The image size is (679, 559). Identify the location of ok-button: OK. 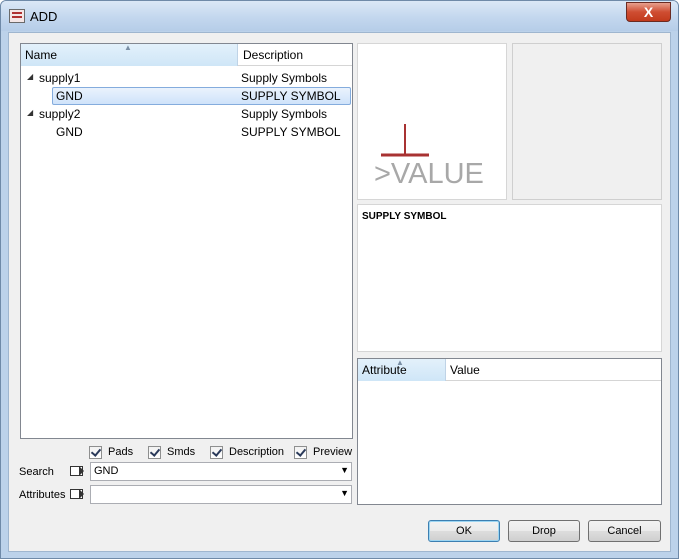
(464, 531).